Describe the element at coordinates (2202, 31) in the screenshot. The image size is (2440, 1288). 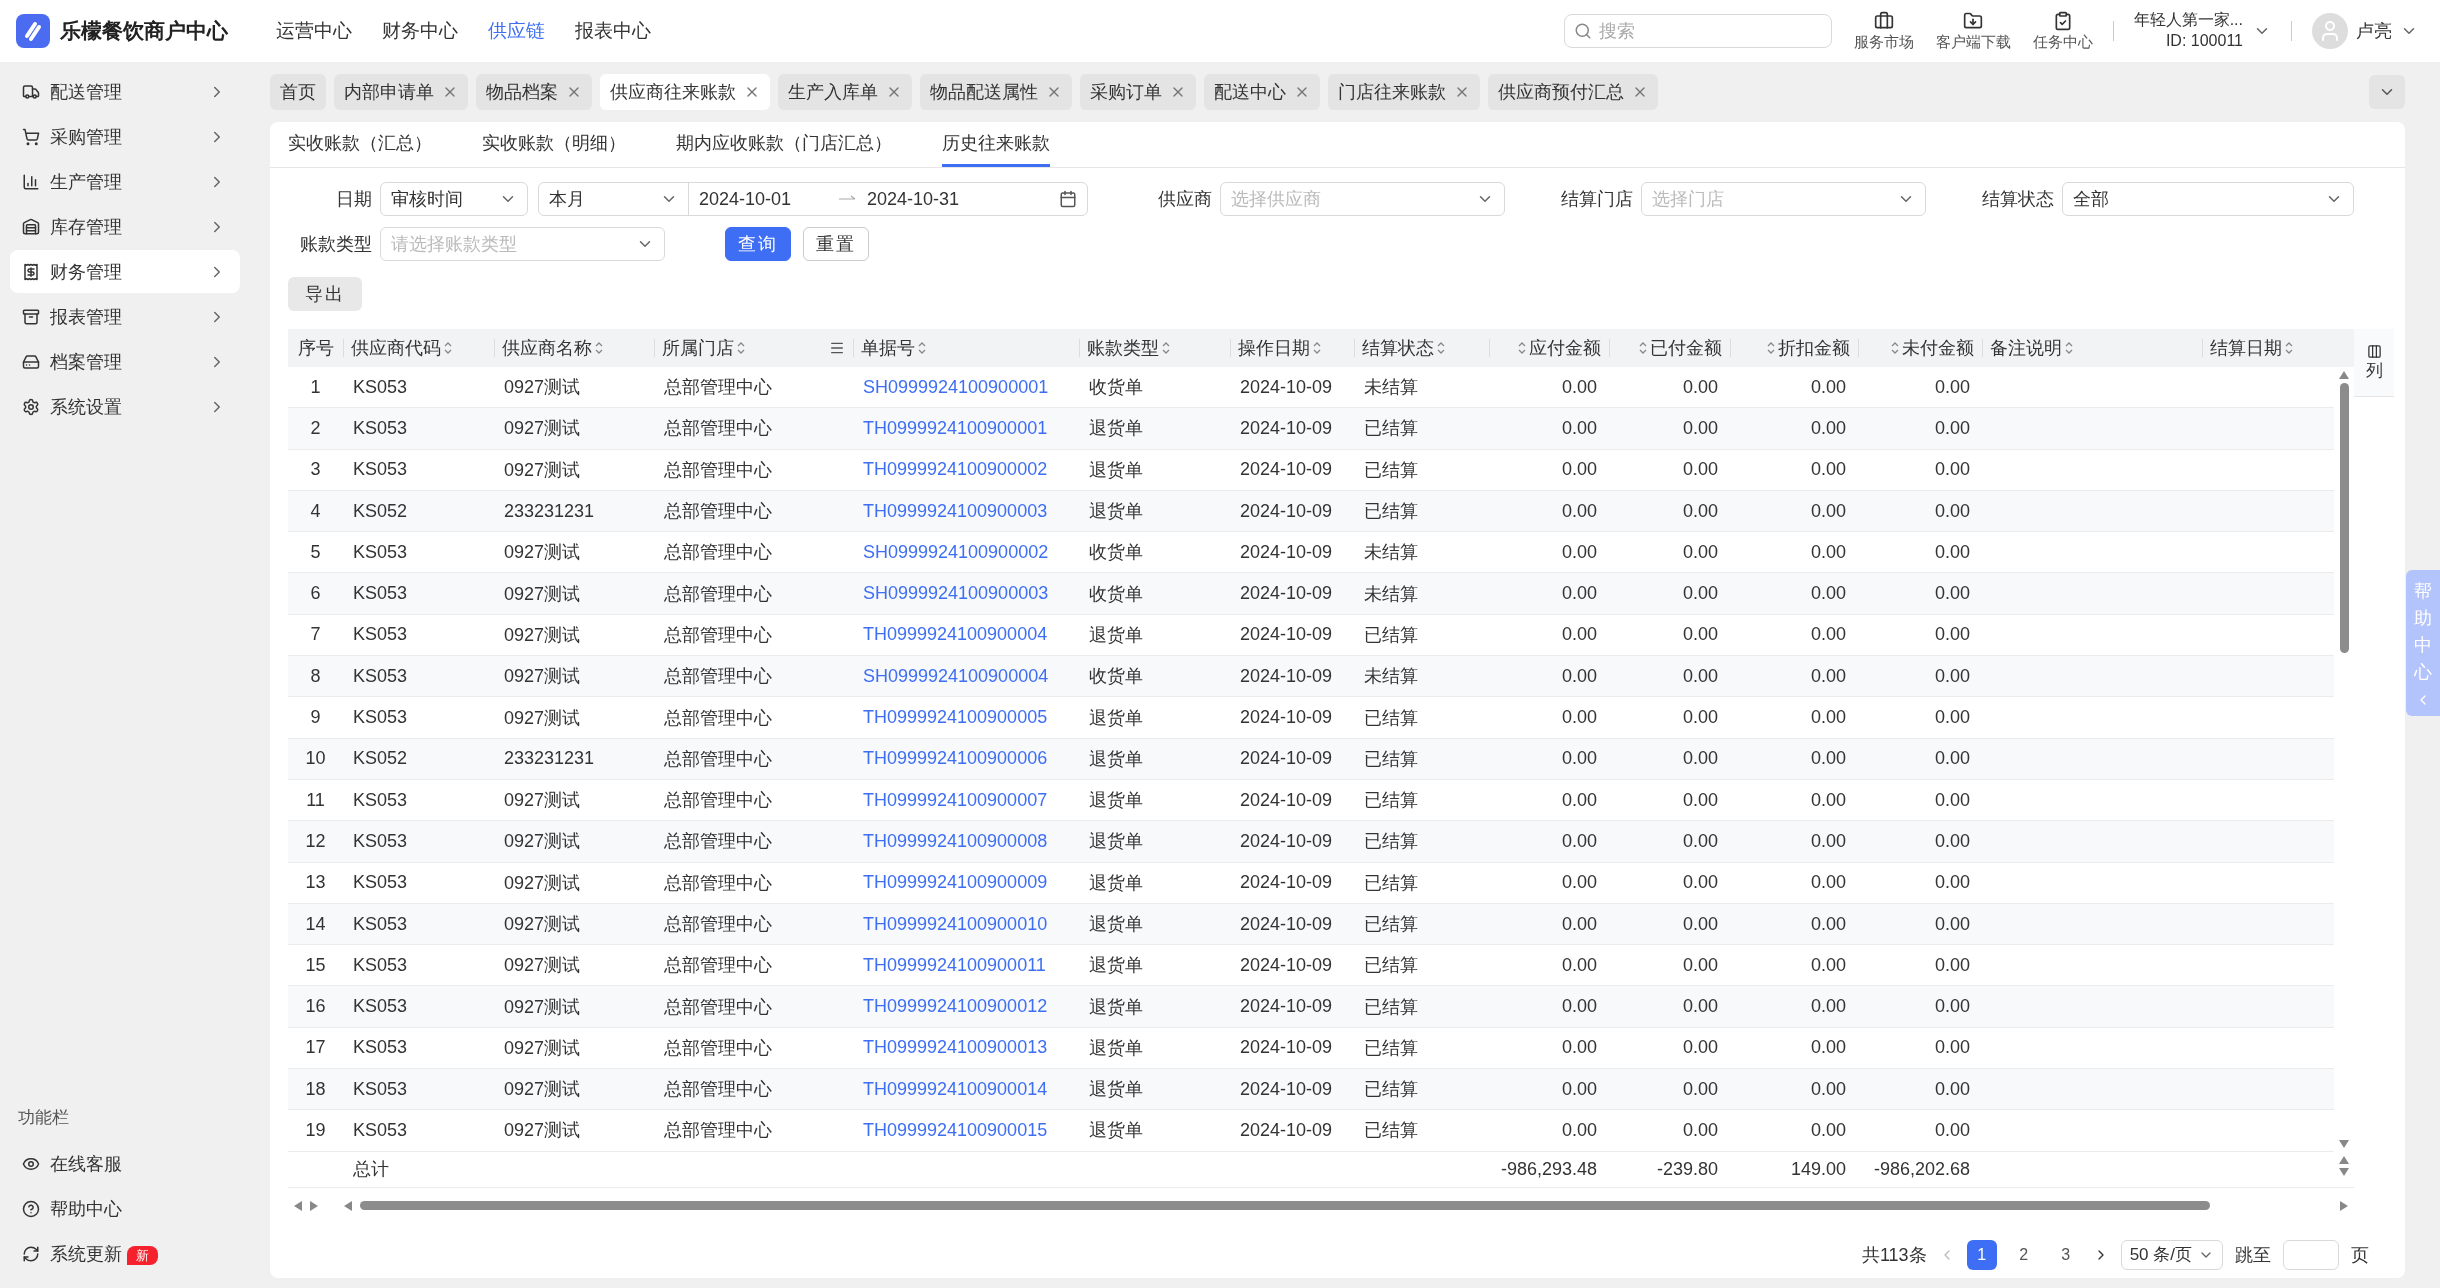
I see `account-switcher: 年轻人第一家... ID: 100011` at that location.